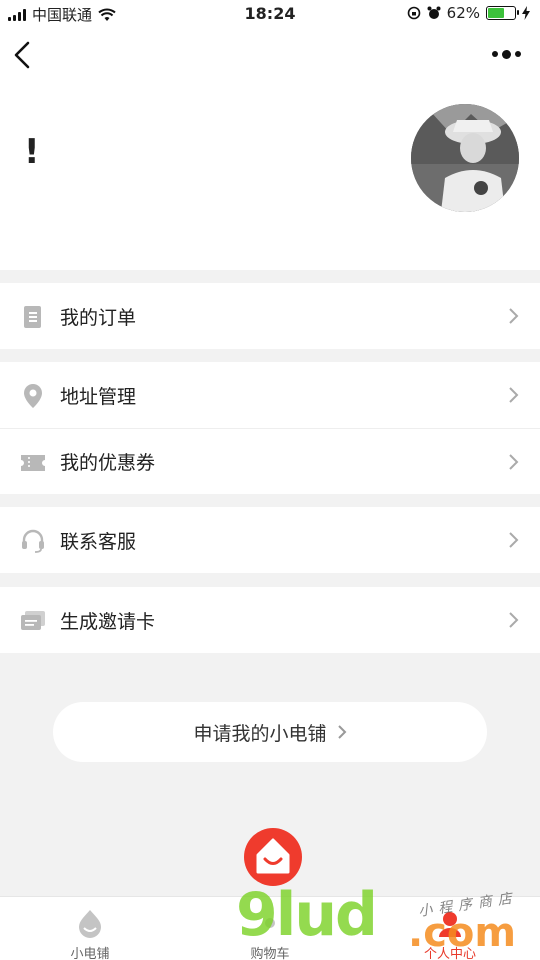 The image size is (540, 960). Describe the element at coordinates (33, 620) in the screenshot. I see `invite-card-icon` at that location.